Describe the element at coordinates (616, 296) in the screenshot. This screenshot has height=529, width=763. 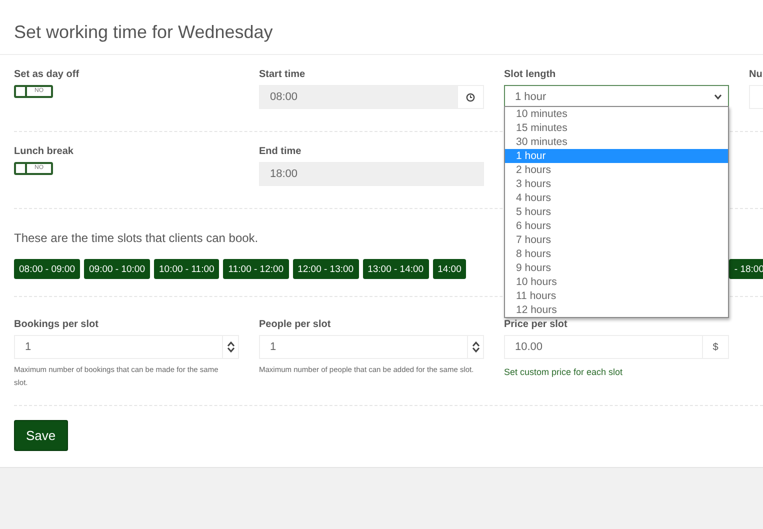
I see `dropdown-option: 11 hours` at that location.